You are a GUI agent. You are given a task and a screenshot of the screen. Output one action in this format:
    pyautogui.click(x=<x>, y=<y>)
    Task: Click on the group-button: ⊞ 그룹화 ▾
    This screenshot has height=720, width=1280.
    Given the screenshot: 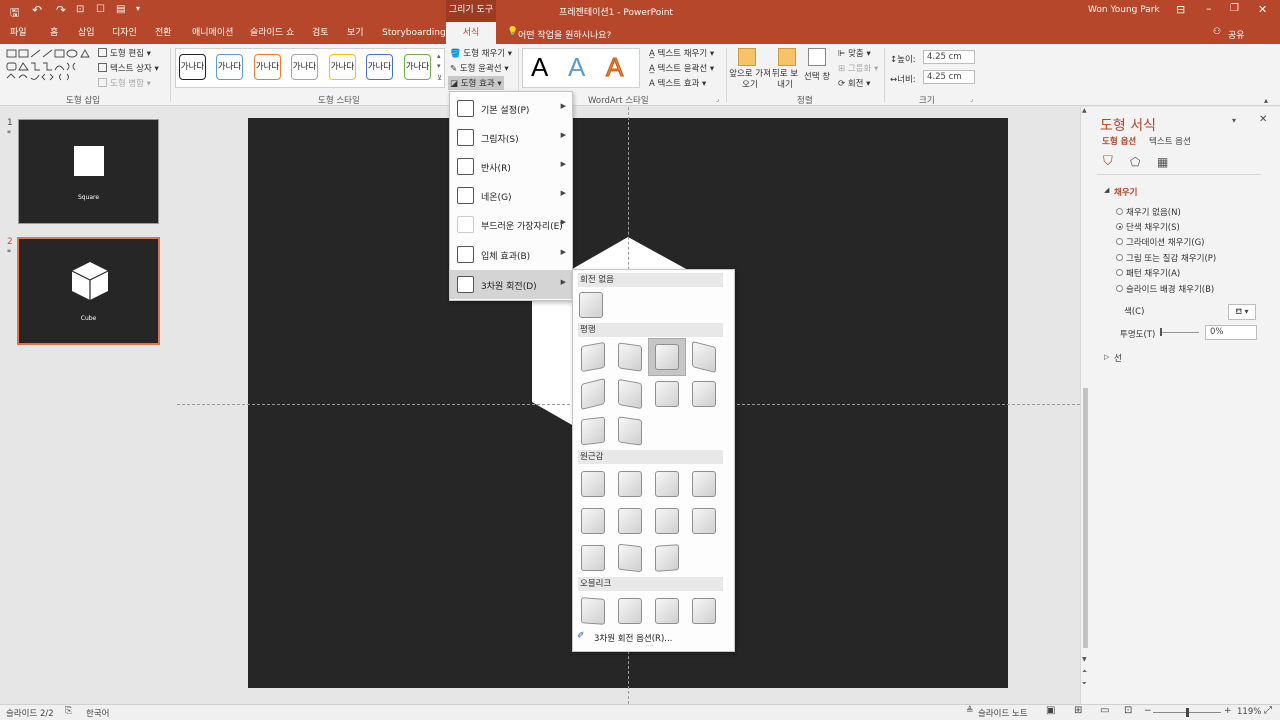 What is the action you would take?
    pyautogui.click(x=858, y=68)
    